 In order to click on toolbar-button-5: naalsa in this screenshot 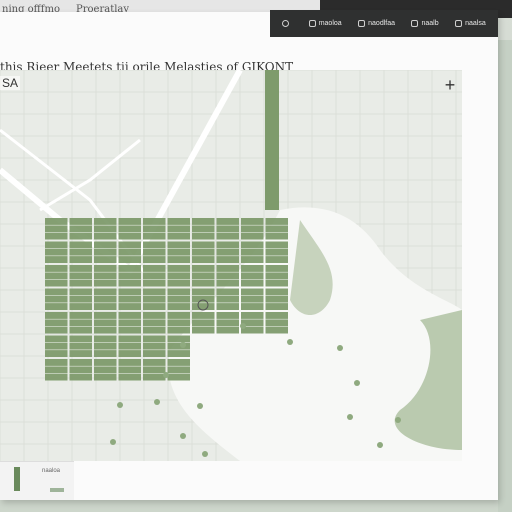, I will do `click(470, 23)`.